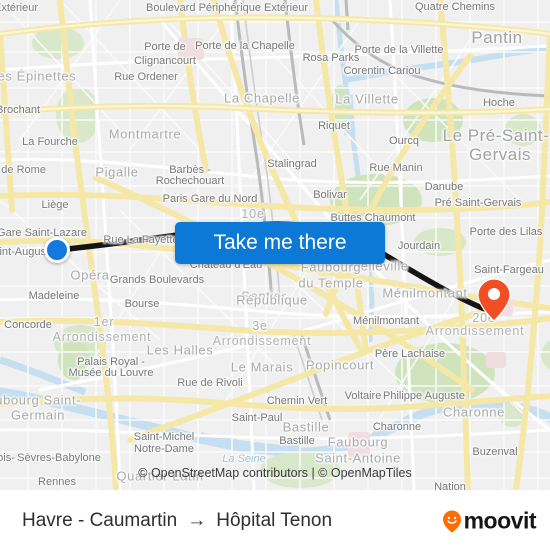 Image resolution: width=550 pixels, height=550 pixels. I want to click on trip-summary: Havre - Caumartin → Hôpital Tenon, so click(177, 521).